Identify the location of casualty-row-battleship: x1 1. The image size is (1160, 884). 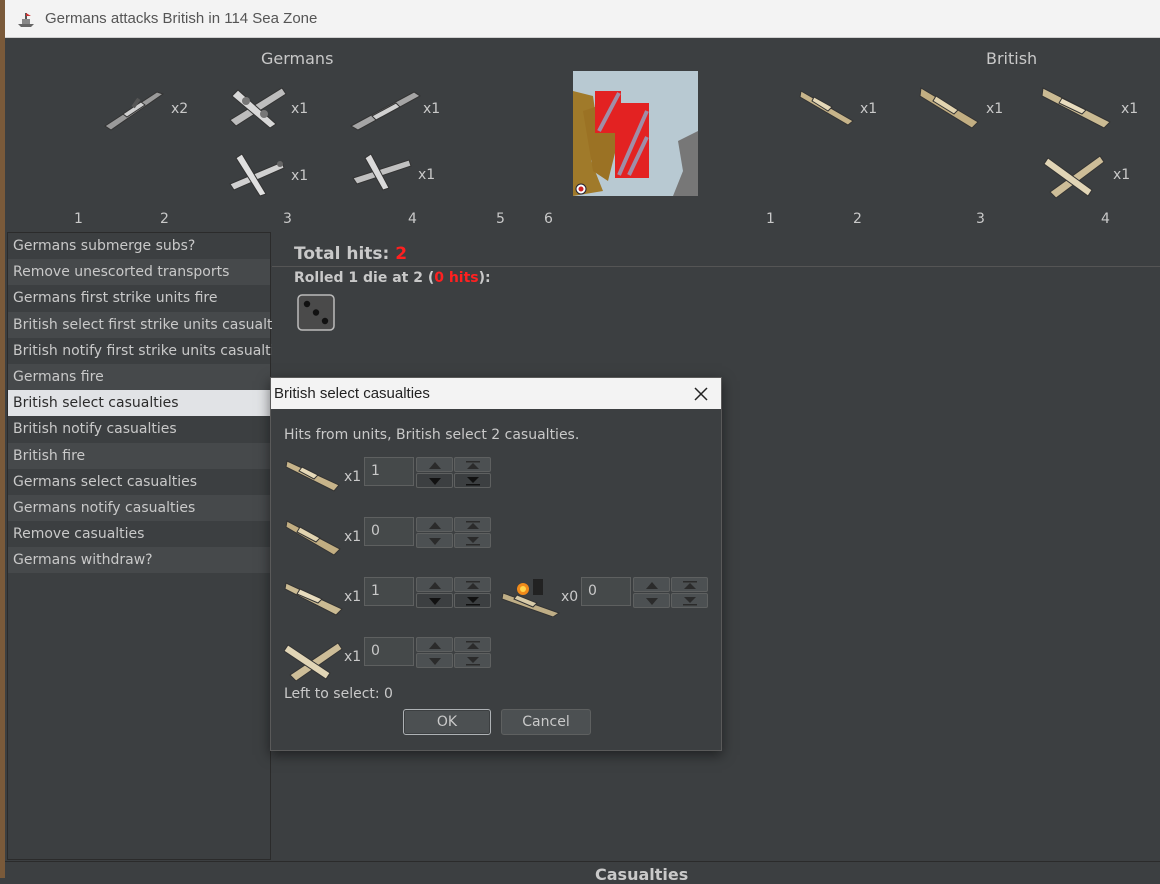
(394, 597).